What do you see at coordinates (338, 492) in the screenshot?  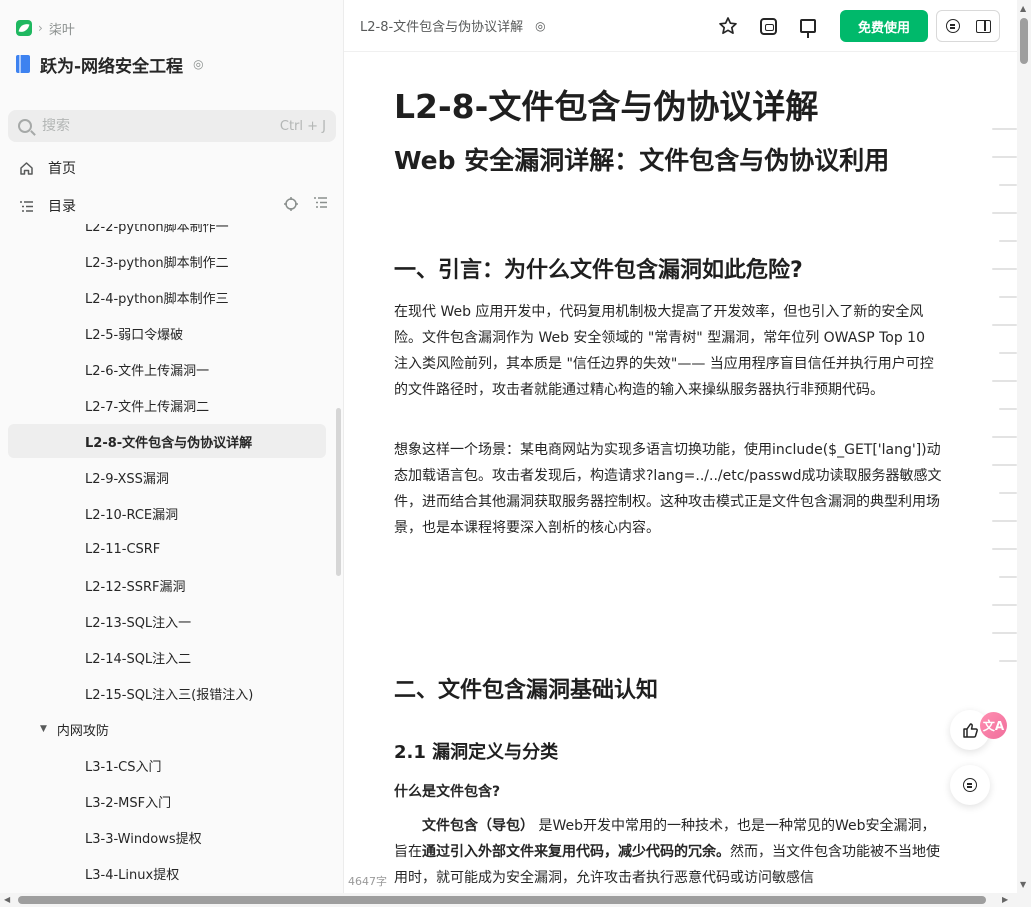 I see `sidebar-scrollbar` at bounding box center [338, 492].